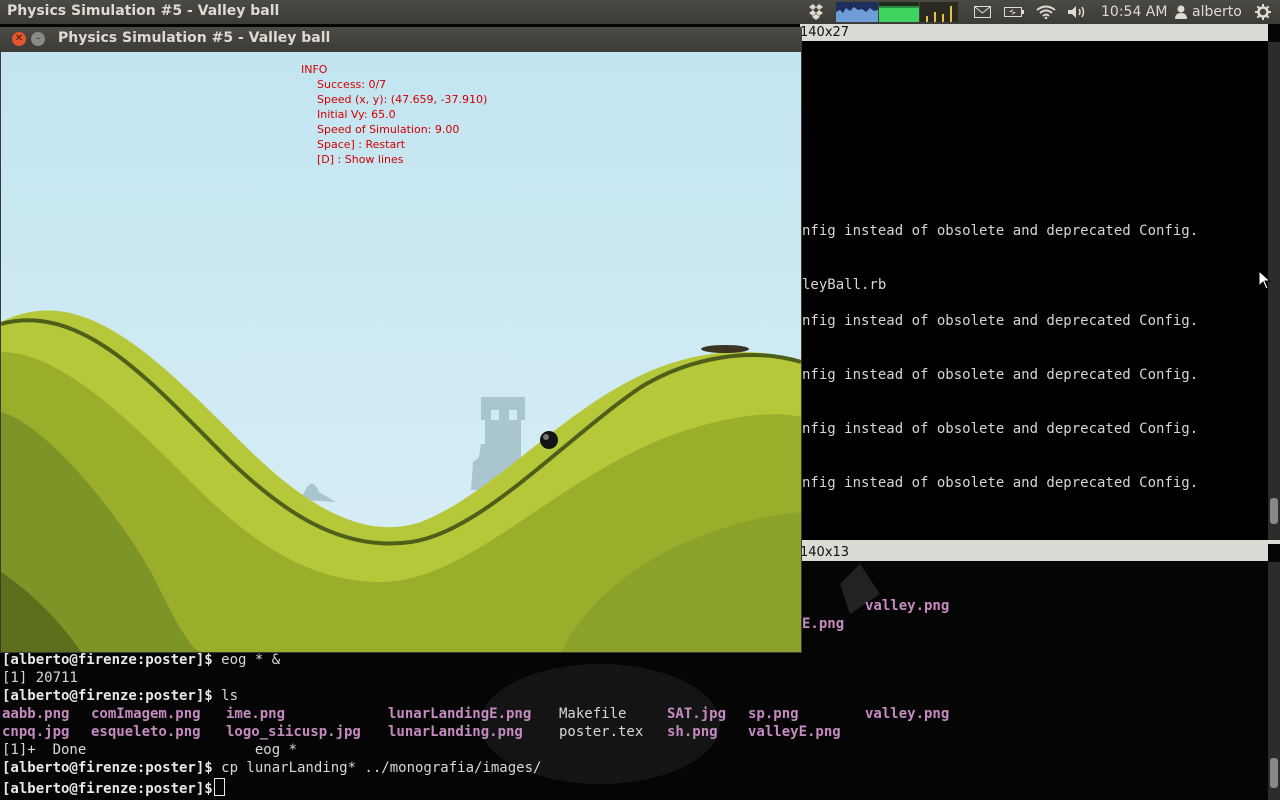 The height and width of the screenshot is (800, 1280). I want to click on info-initial-vy: Initial Vy: 65.0, so click(356, 114).